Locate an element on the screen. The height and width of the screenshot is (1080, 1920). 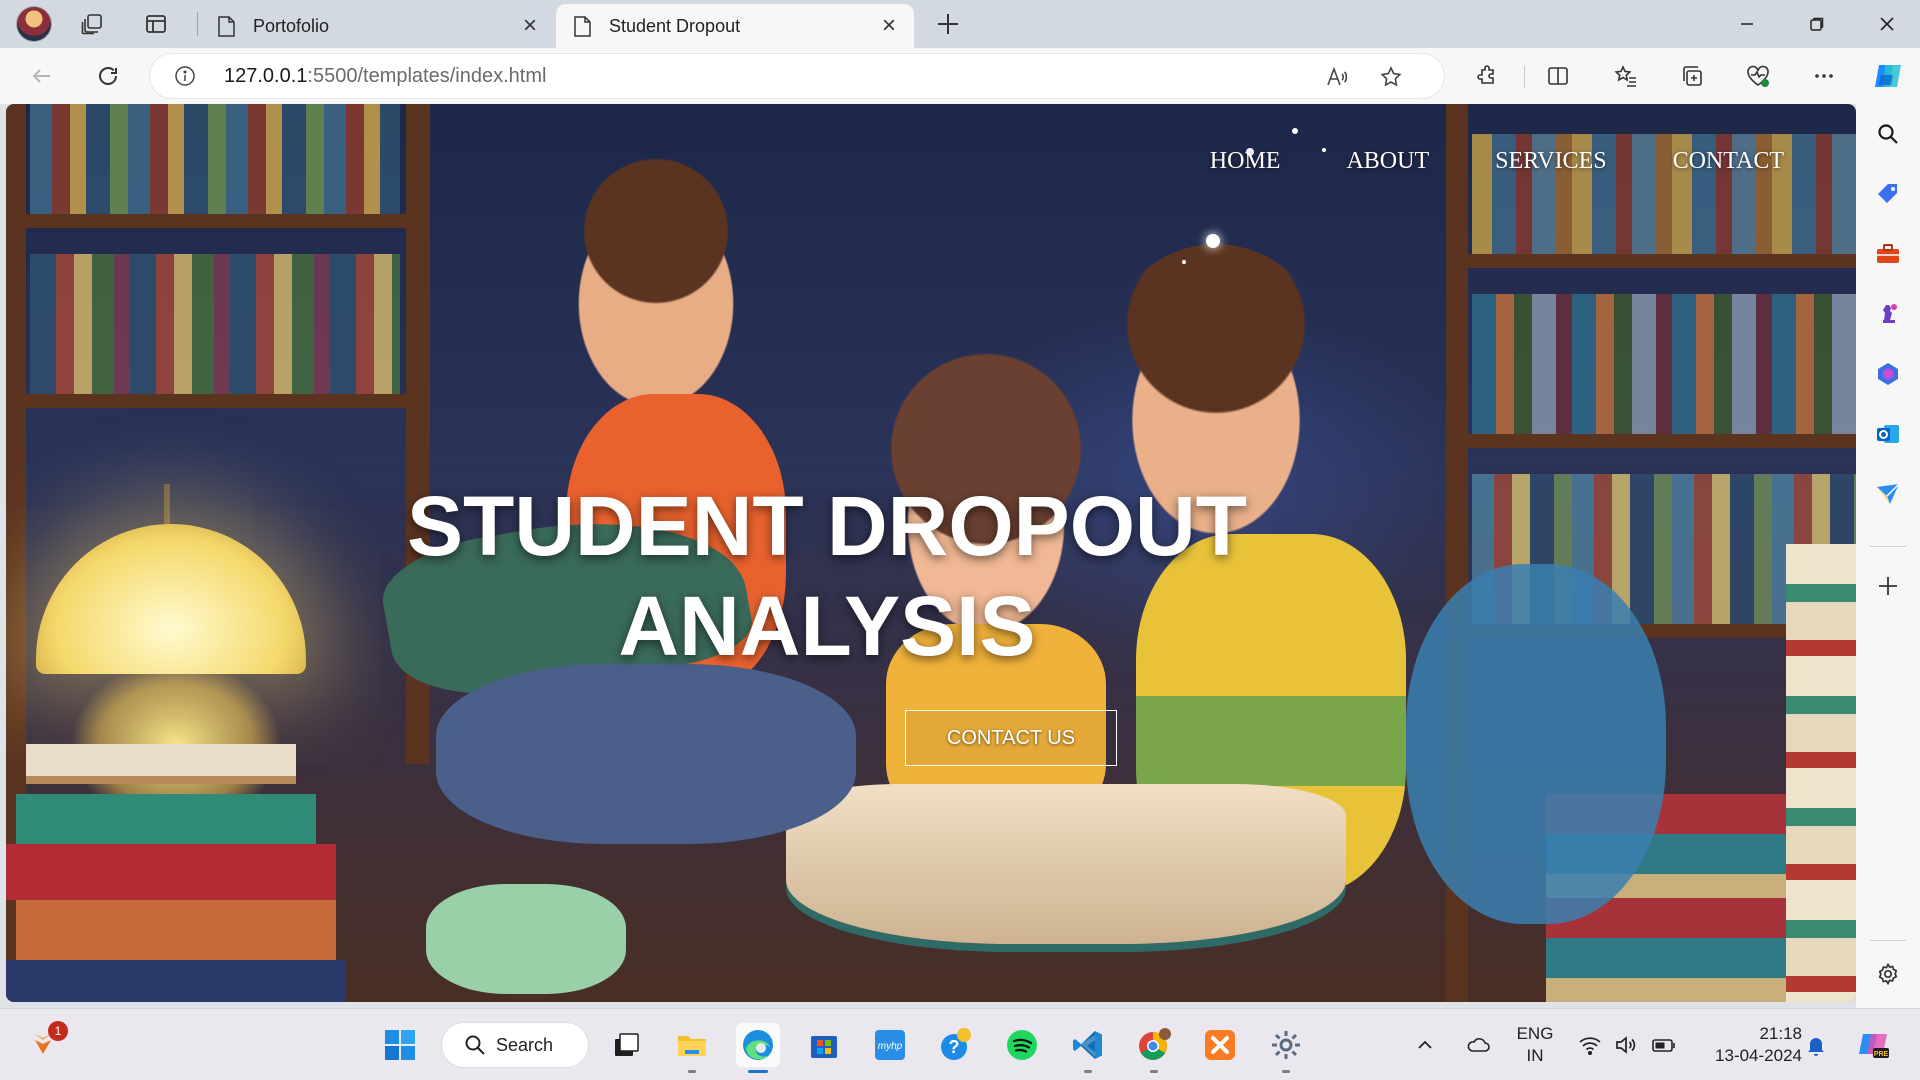
volume-button is located at coordinates (1626, 1045).